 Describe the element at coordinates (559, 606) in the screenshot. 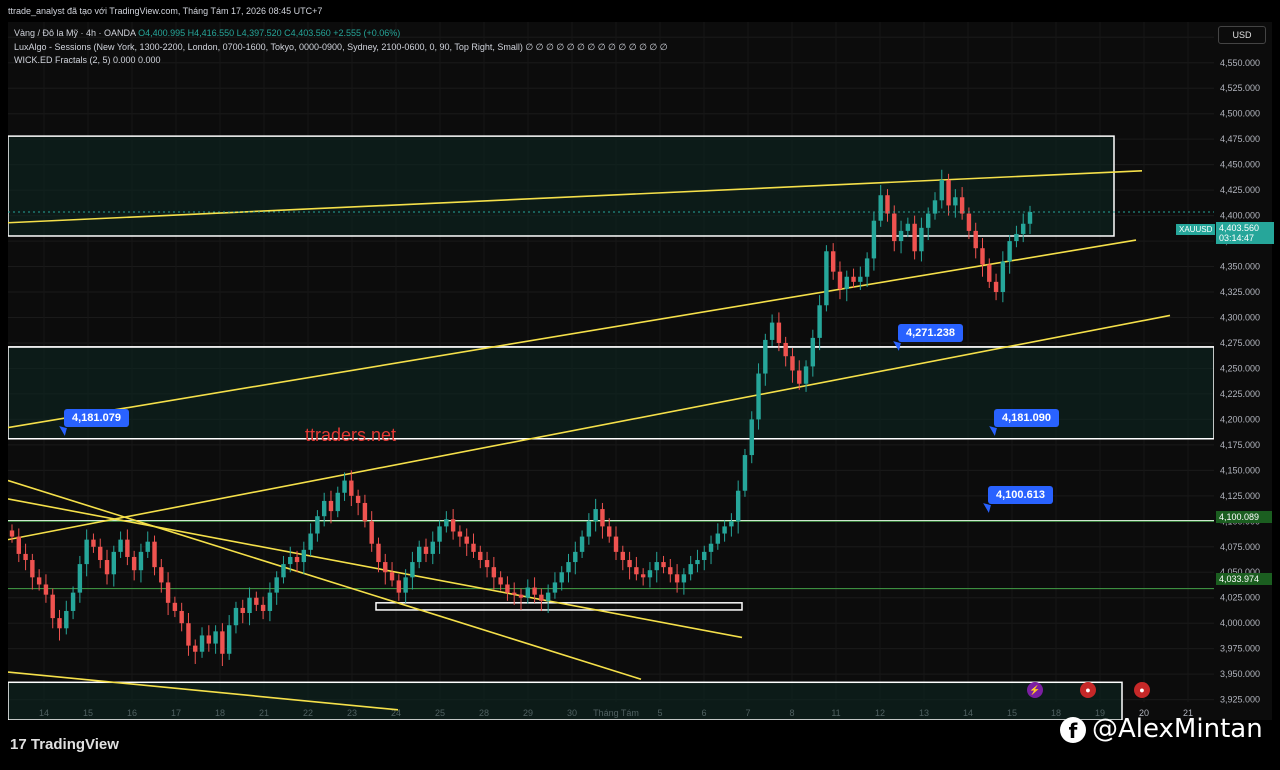

I see `small-zone-box` at that location.